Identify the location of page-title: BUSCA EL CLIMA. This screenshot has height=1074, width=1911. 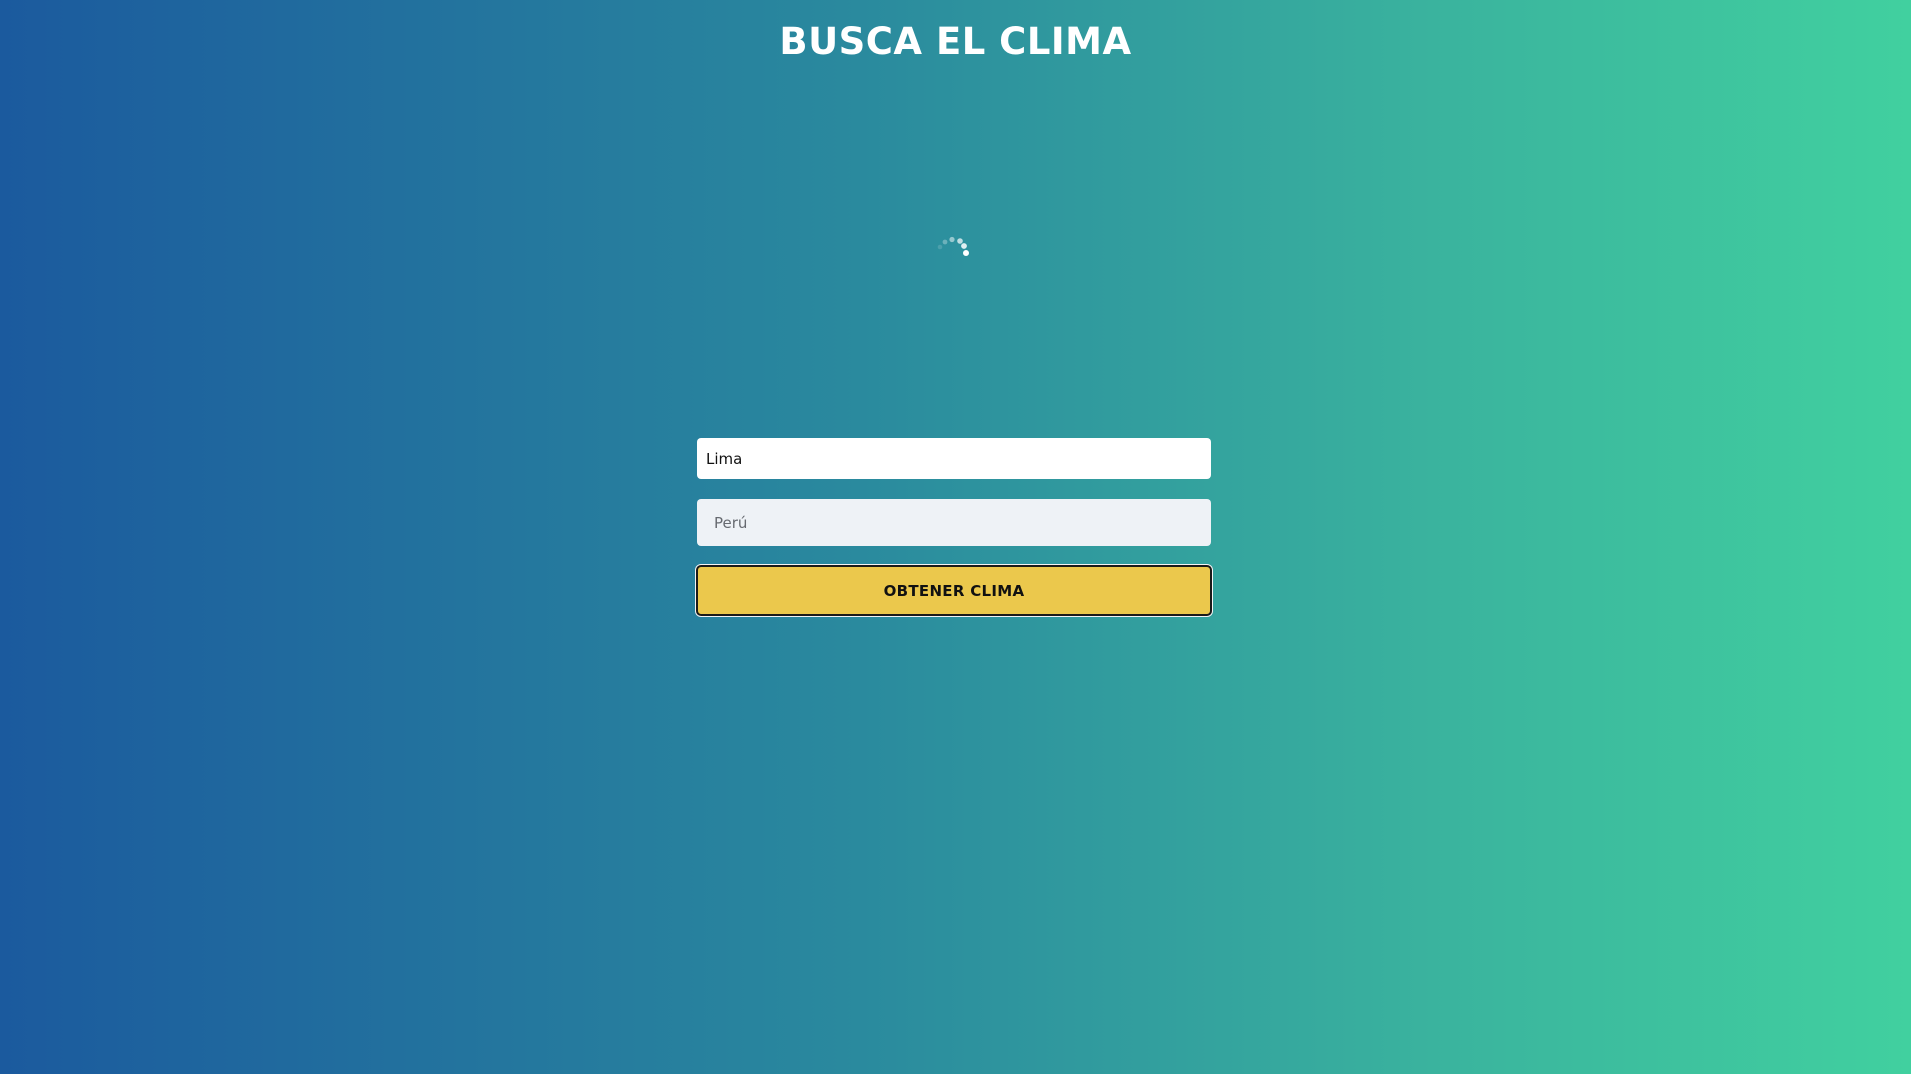
(955, 41).